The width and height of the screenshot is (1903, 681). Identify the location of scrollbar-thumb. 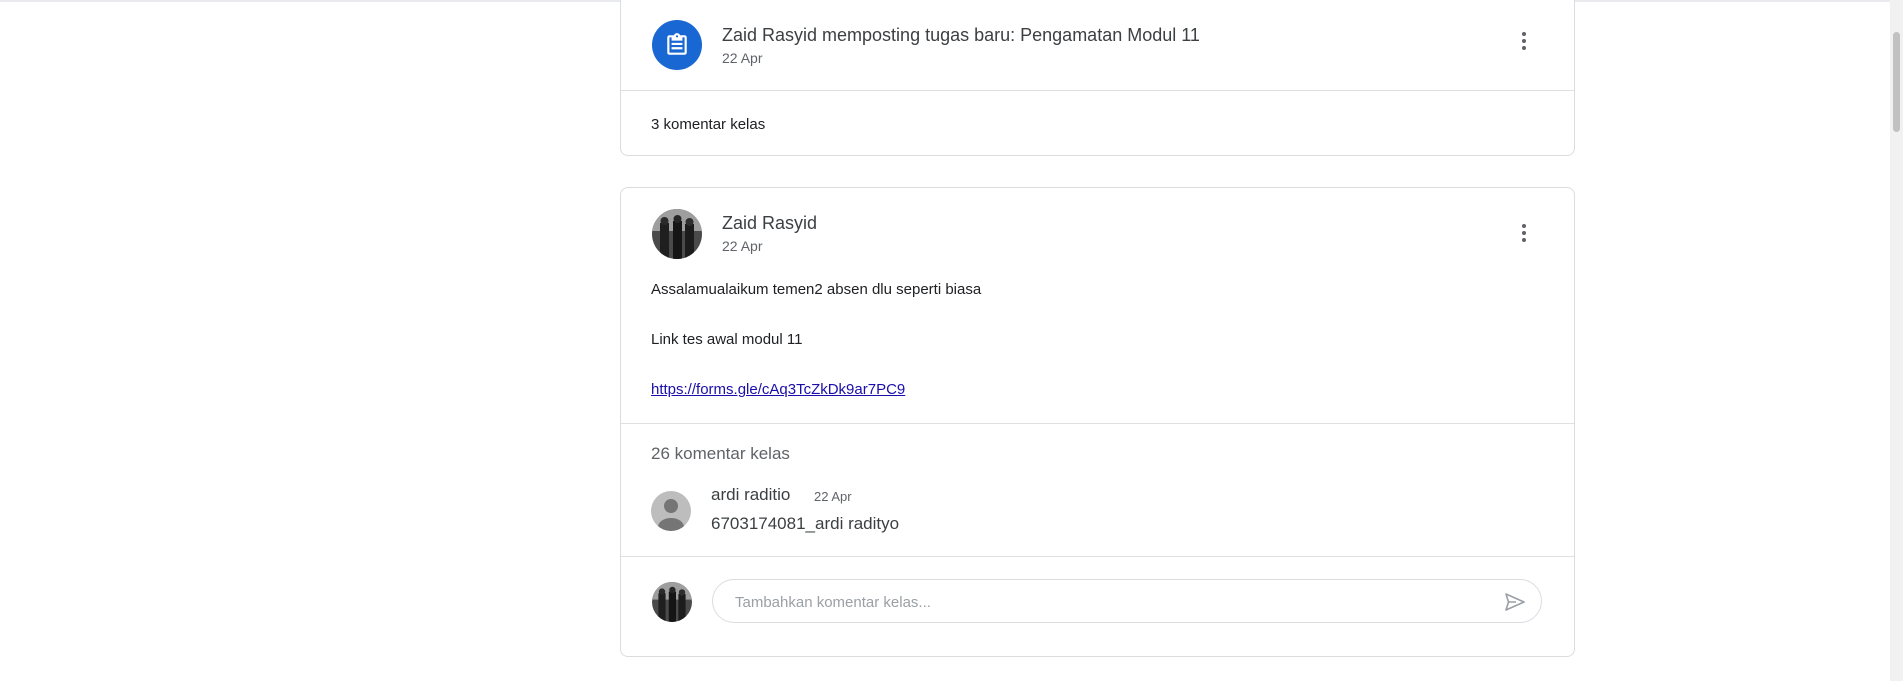
(1896, 82).